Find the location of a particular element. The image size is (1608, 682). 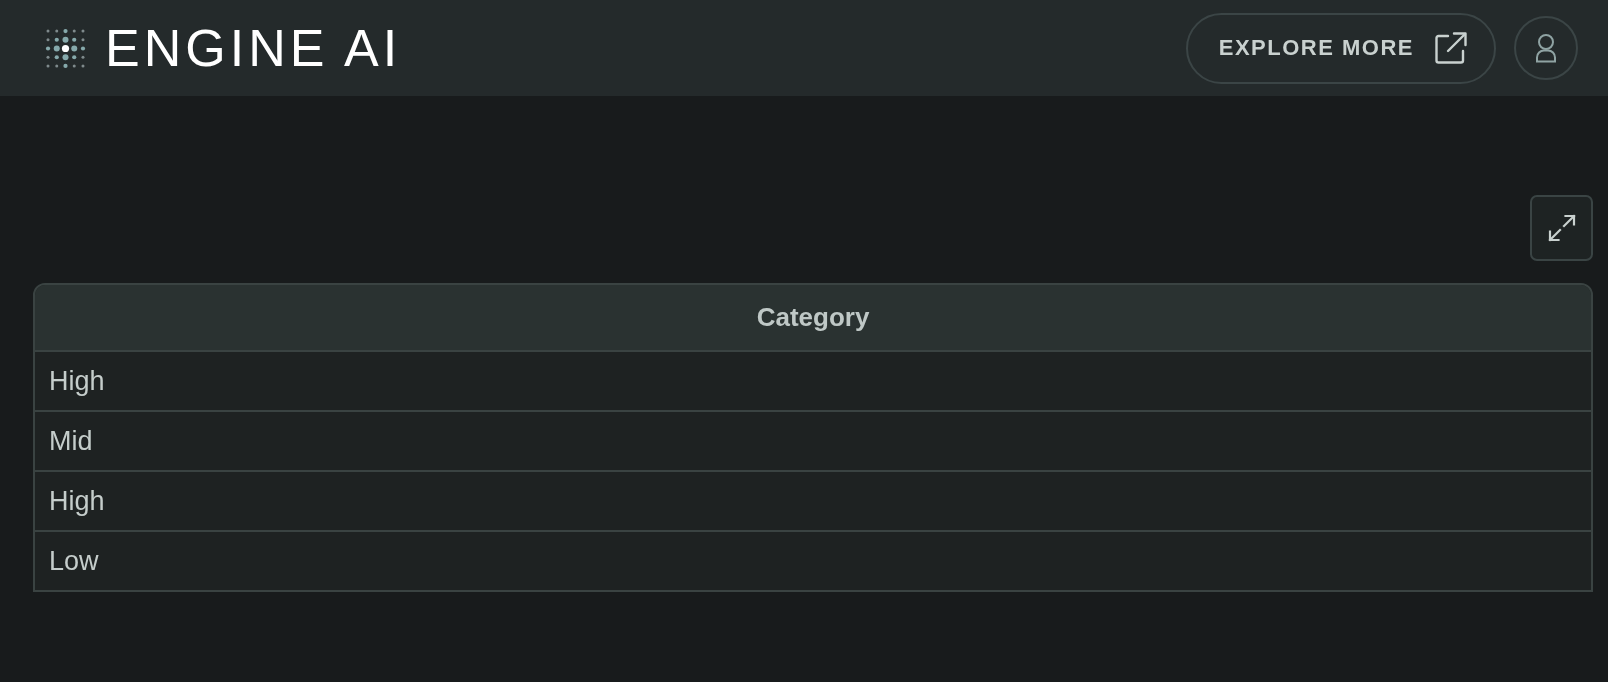

column-header: Category is located at coordinates (813, 317).